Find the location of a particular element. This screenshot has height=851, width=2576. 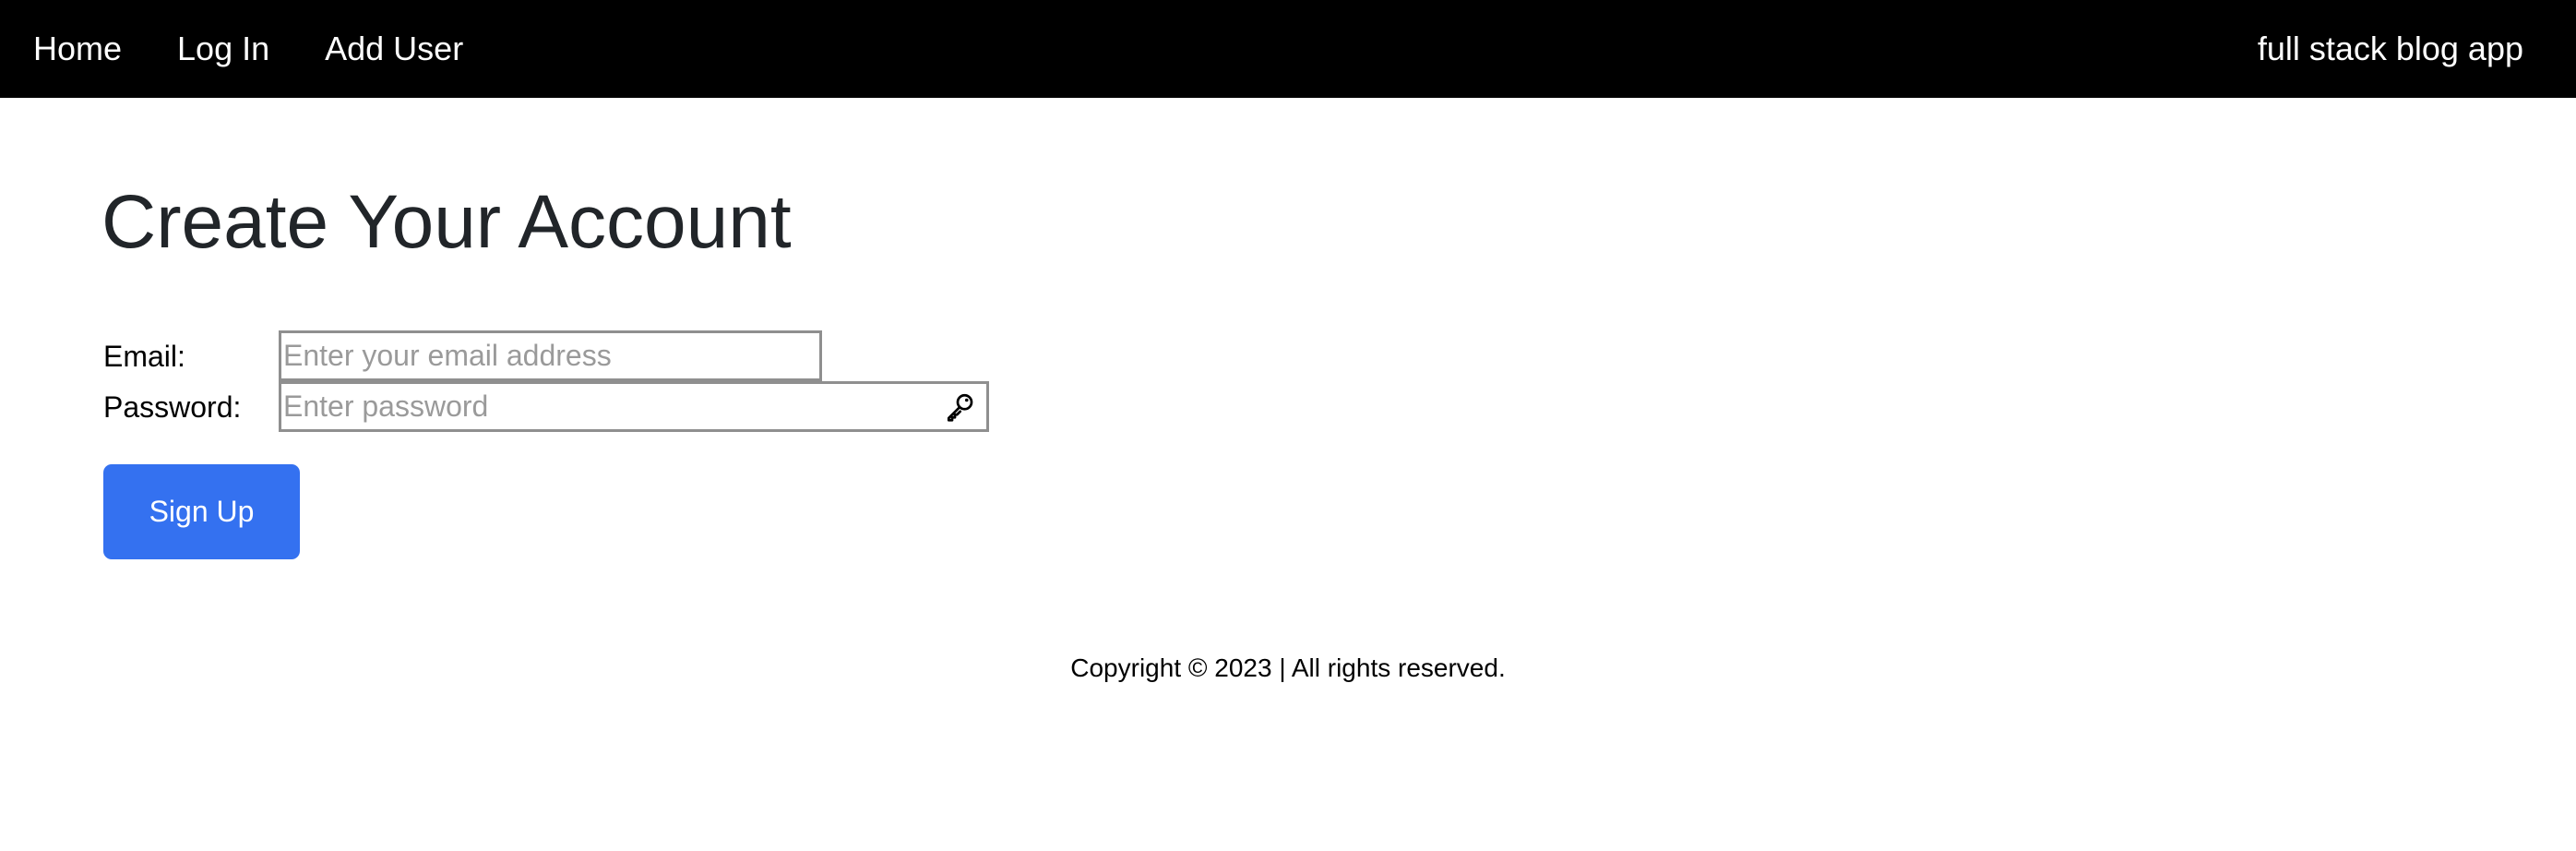

nav-links: Home Log In Add User is located at coordinates (276, 49).